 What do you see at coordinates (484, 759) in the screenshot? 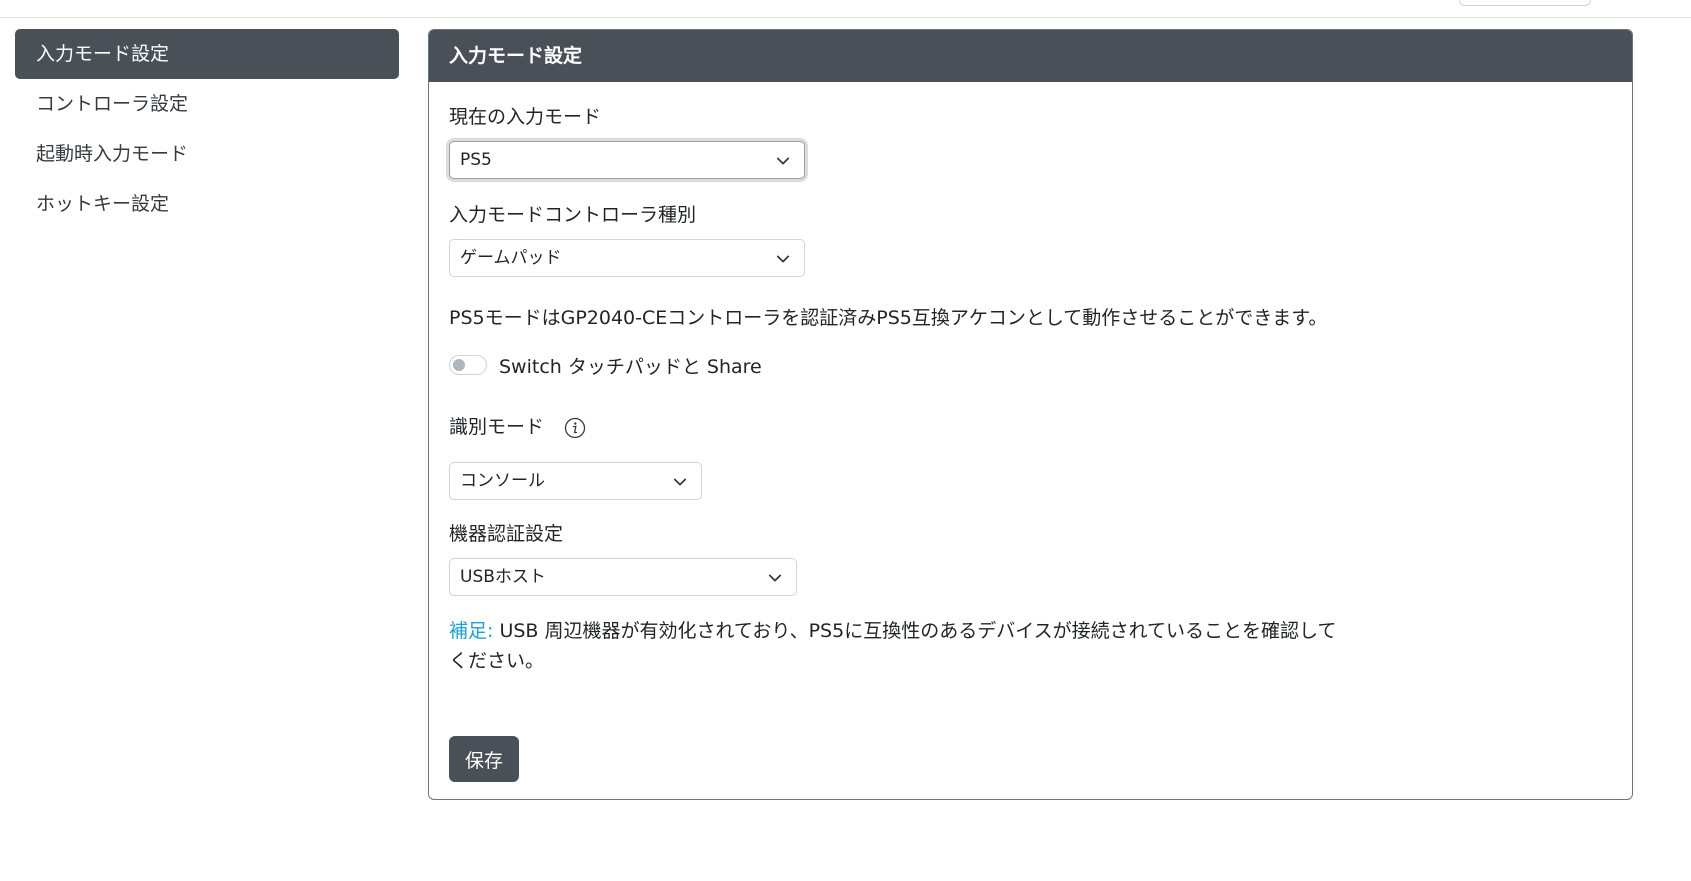
I see `save-button: 保存` at bounding box center [484, 759].